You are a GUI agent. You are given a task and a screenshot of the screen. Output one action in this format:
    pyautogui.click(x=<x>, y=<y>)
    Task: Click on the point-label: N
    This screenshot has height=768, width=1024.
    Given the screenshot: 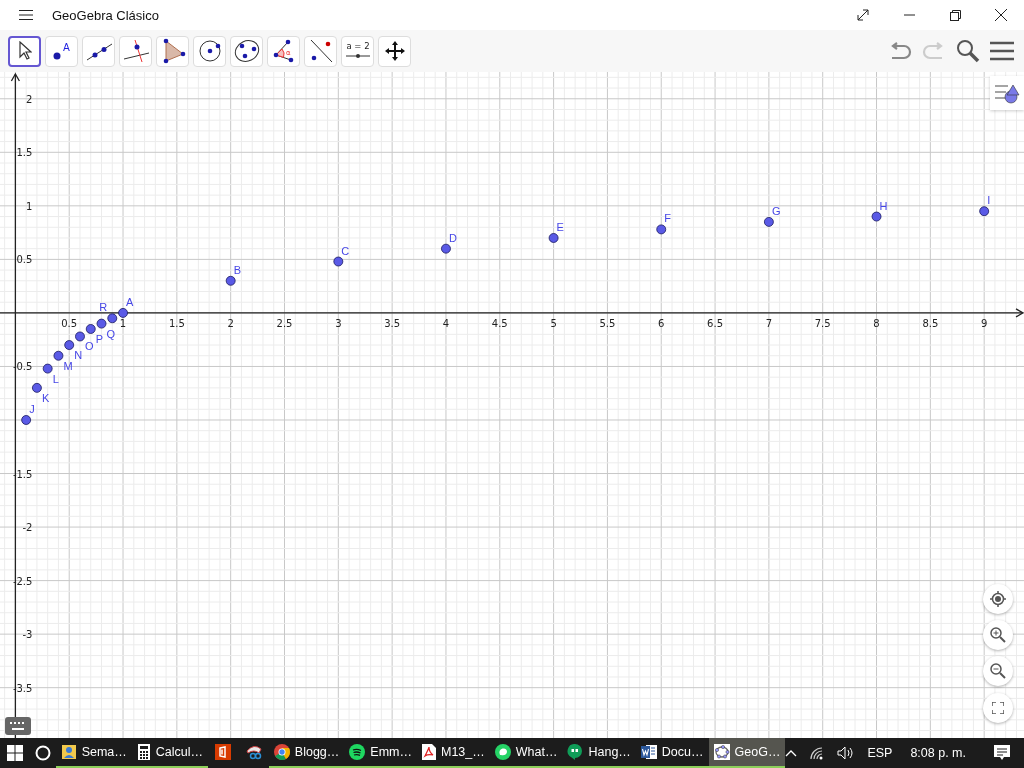 What is the action you would take?
    pyautogui.click(x=78, y=355)
    